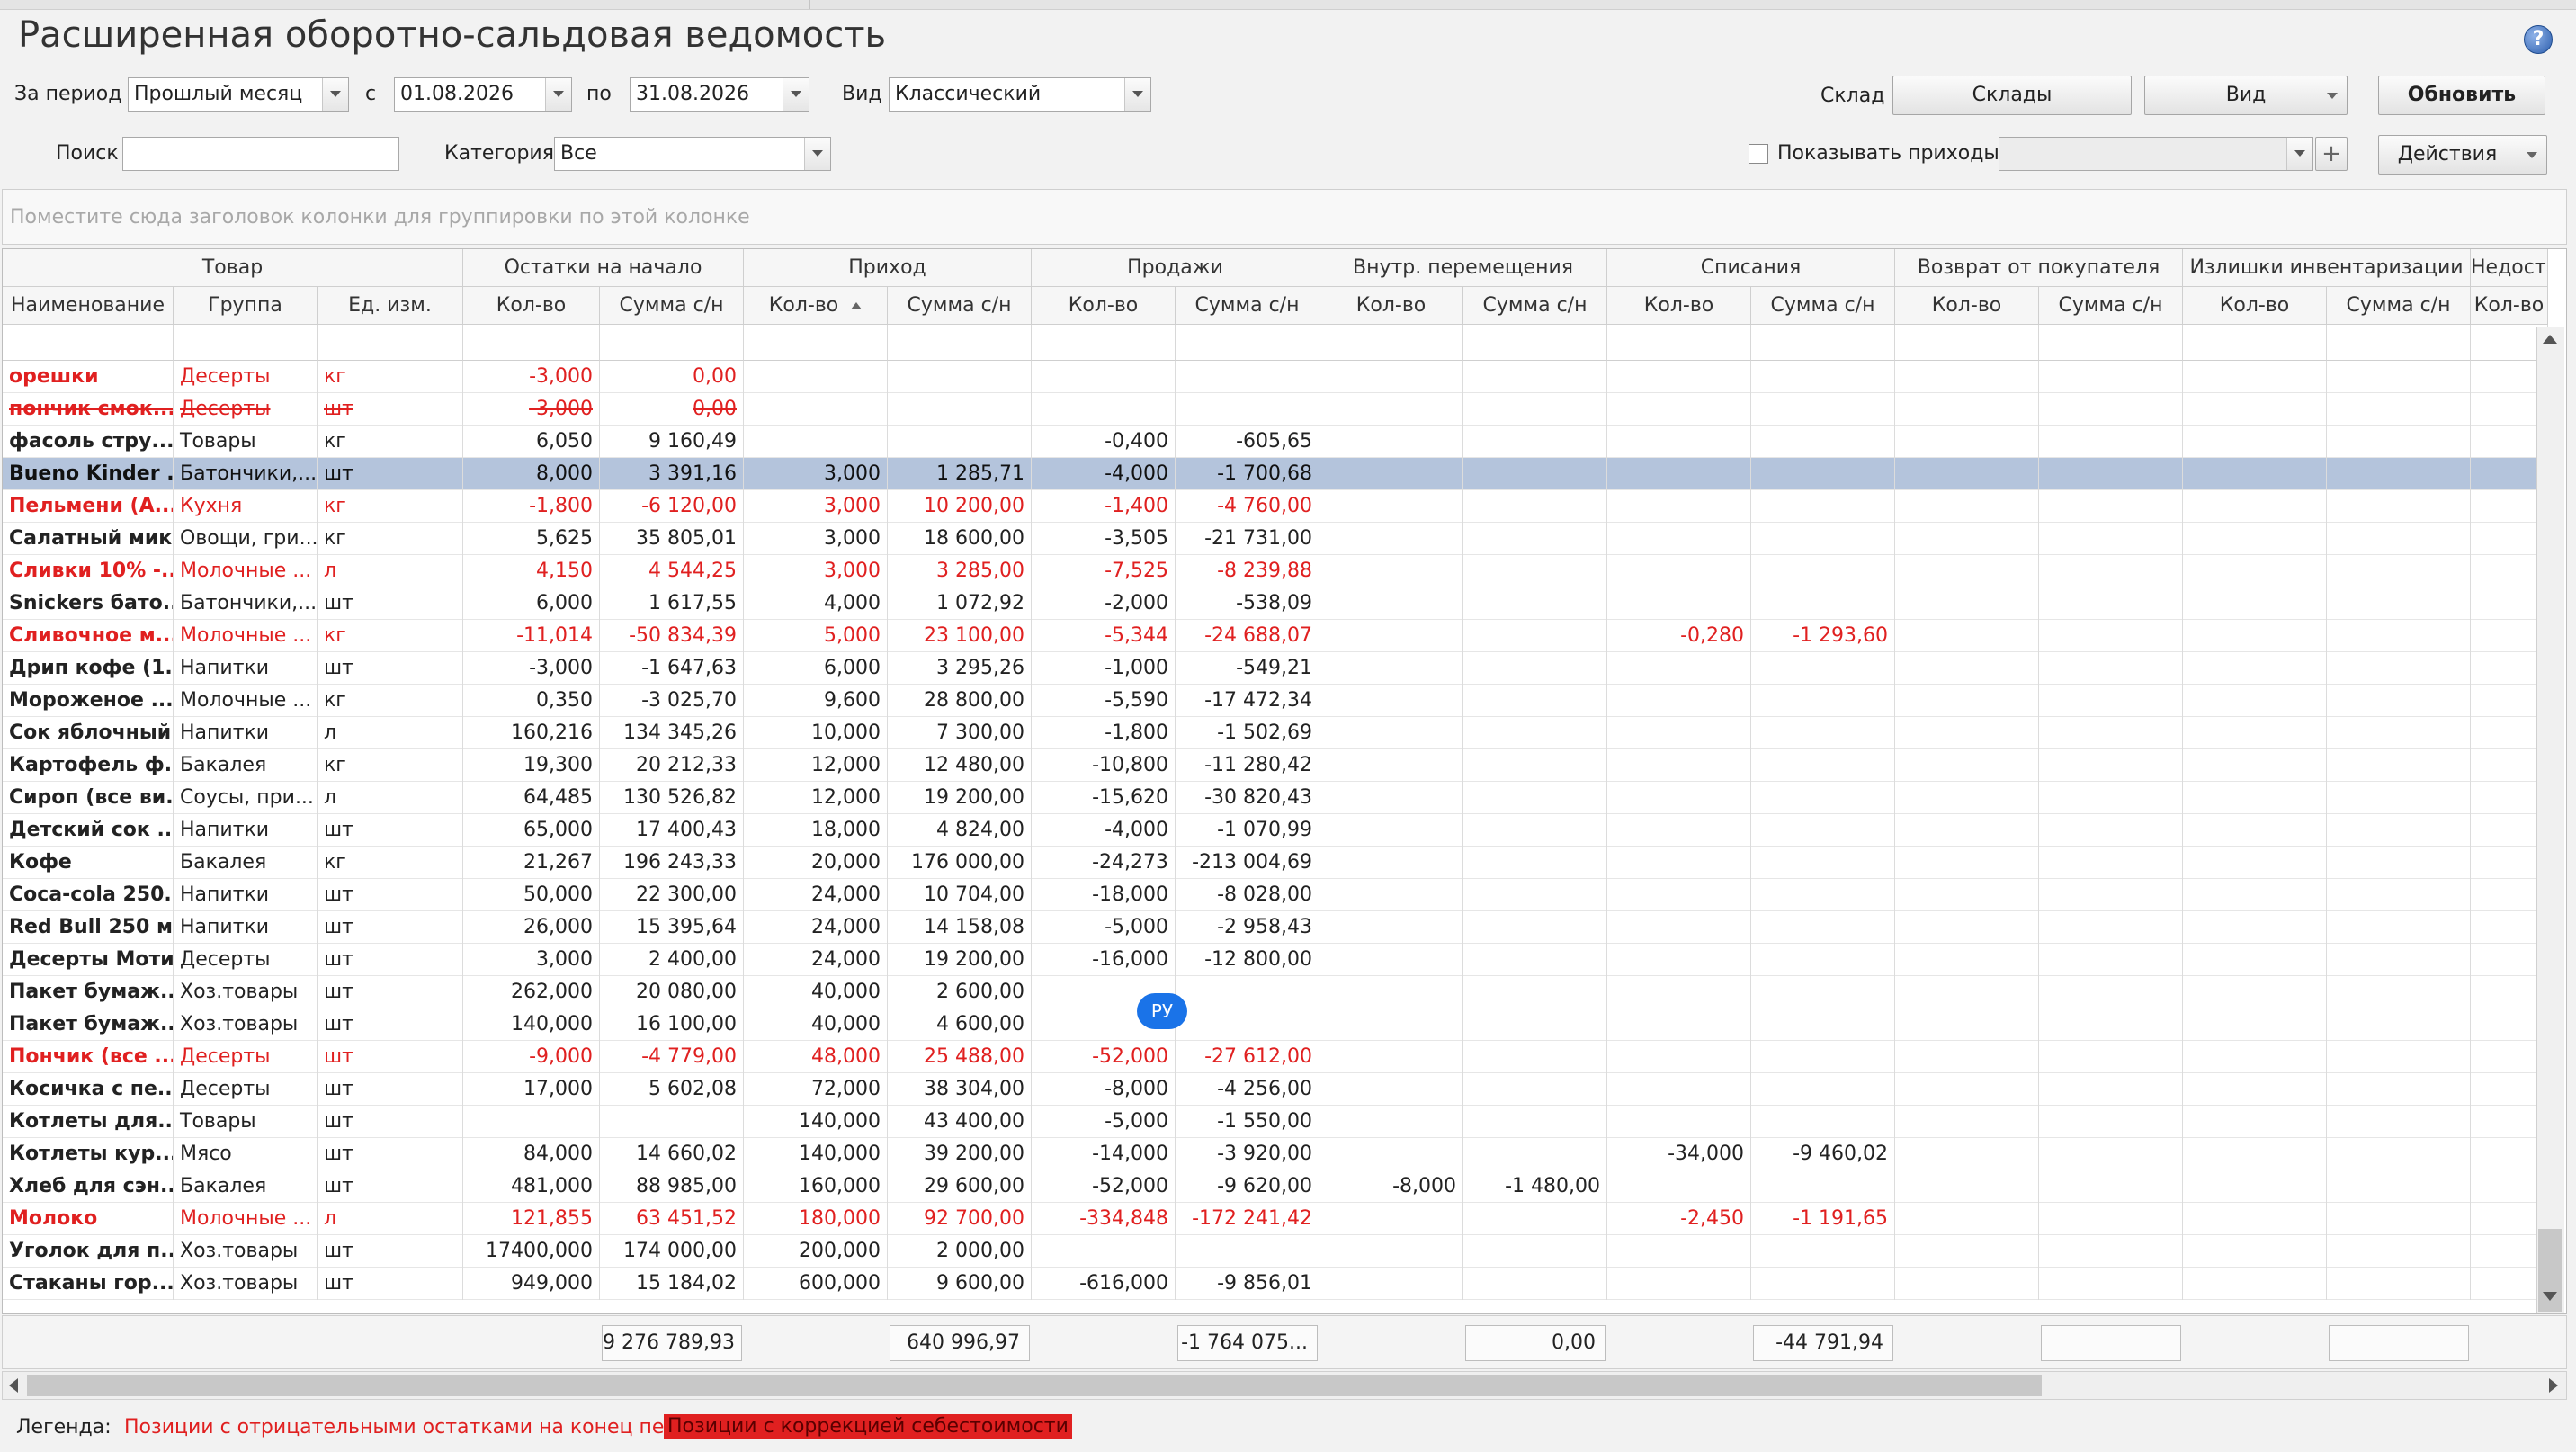 This screenshot has width=2576, height=1452. Describe the element at coordinates (2246, 95) in the screenshot. I see `view-menu-button: Вид` at that location.